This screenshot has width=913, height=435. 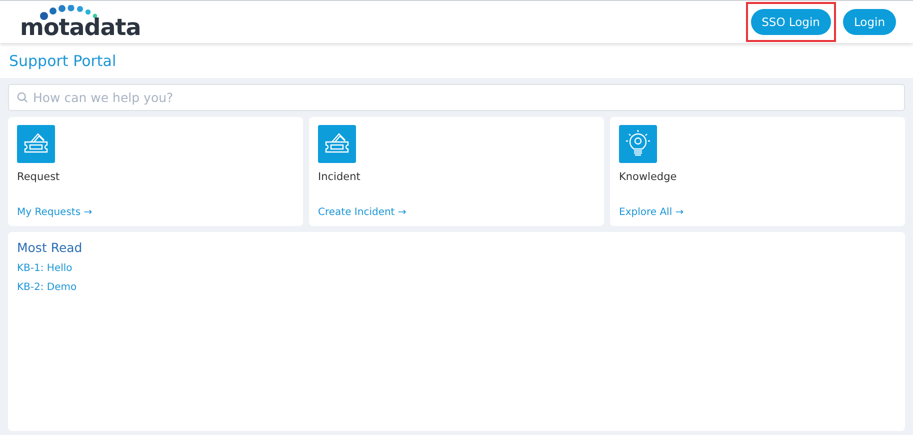 I want to click on search-field: How can we help you?, so click(x=456, y=97).